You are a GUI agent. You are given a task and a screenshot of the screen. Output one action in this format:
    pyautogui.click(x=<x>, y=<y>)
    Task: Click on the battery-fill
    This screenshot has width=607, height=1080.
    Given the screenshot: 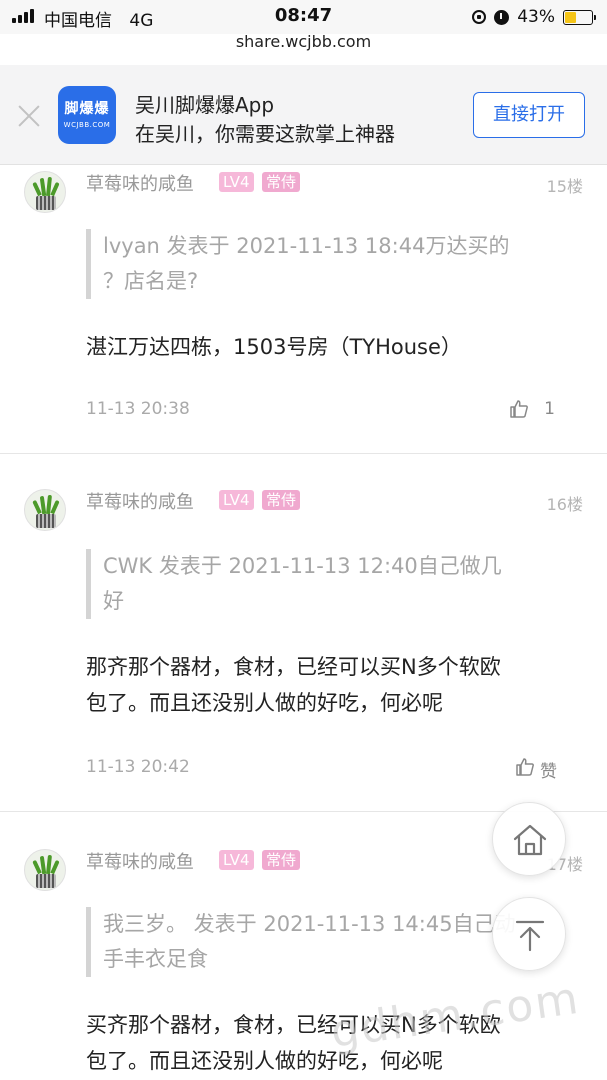 What is the action you would take?
    pyautogui.click(x=571, y=17)
    